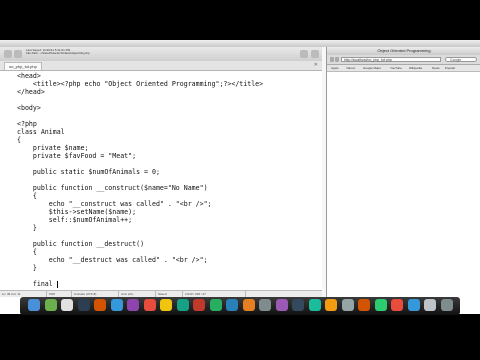 The width and height of the screenshot is (480, 360). What do you see at coordinates (461, 59) in the screenshot?
I see `search-input: Google` at bounding box center [461, 59].